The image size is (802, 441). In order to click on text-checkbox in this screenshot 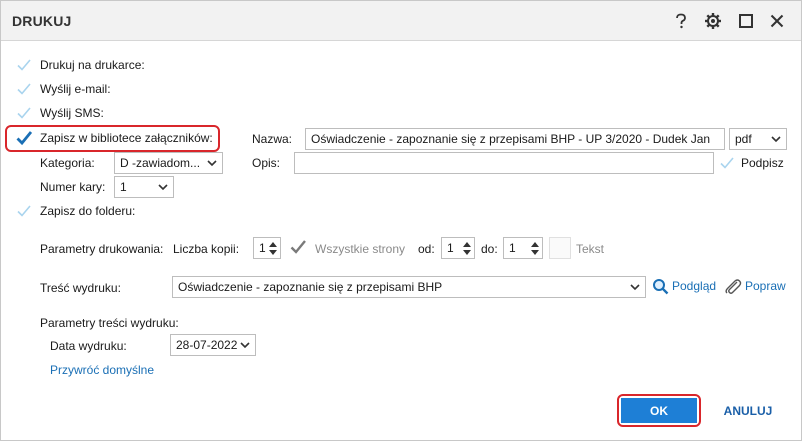, I will do `click(560, 248)`.